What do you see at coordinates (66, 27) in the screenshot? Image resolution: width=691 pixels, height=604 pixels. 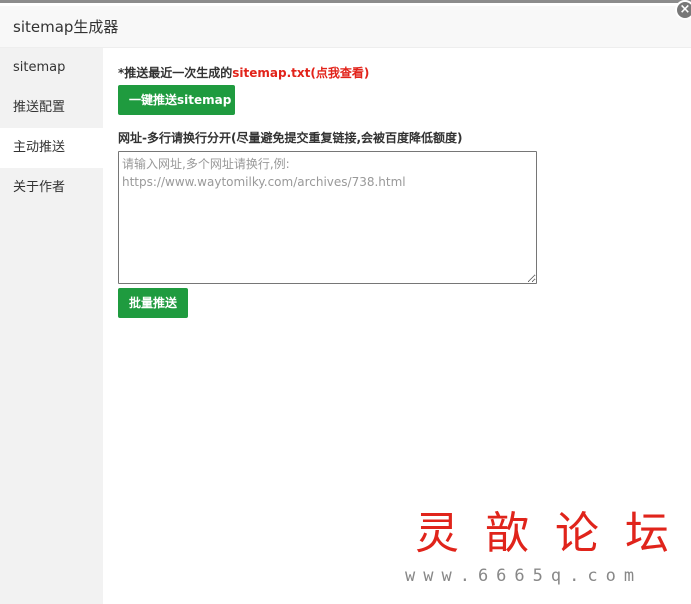 I see `dialog-title: sitemap生成器` at bounding box center [66, 27].